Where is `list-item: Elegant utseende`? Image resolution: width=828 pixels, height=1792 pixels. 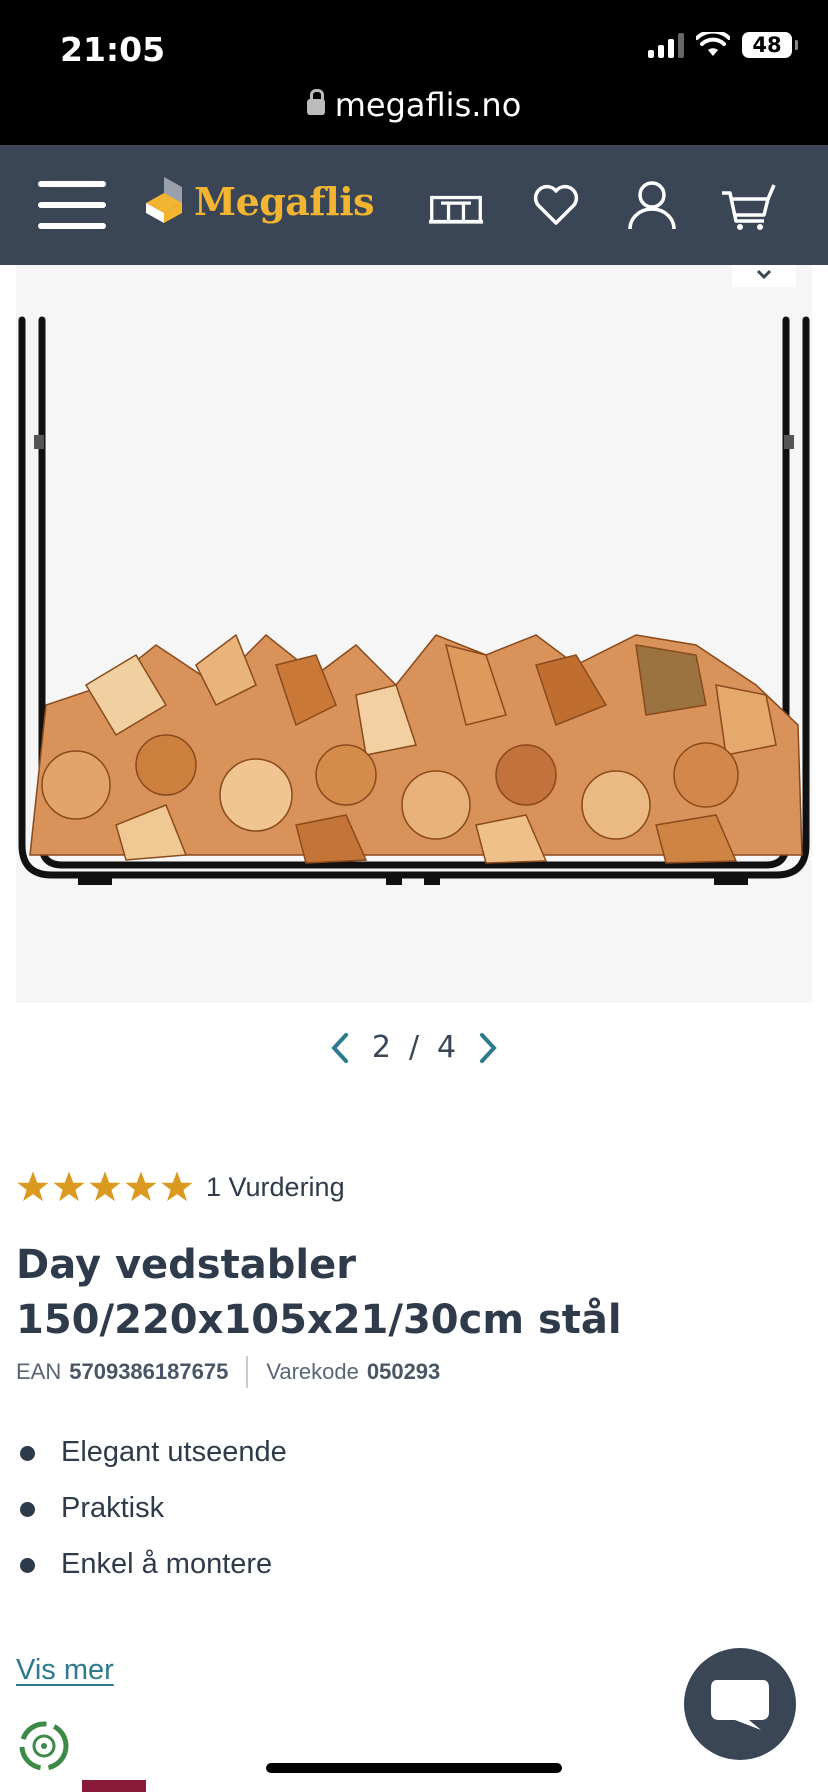 list-item: Elegant utseende is located at coordinates (151, 1458).